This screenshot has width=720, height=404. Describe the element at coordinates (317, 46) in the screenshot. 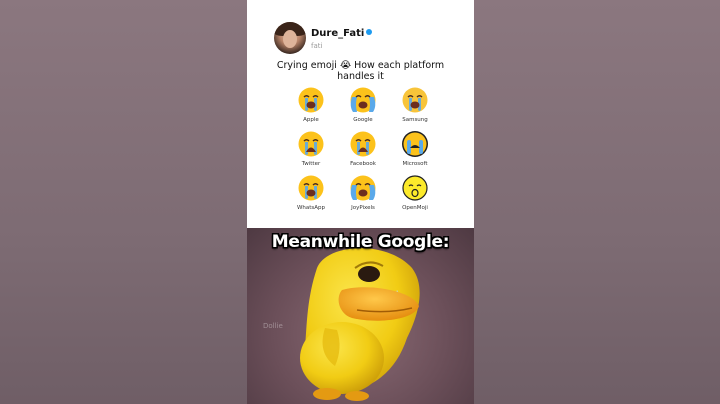

I see `user-handle: fati` at that location.